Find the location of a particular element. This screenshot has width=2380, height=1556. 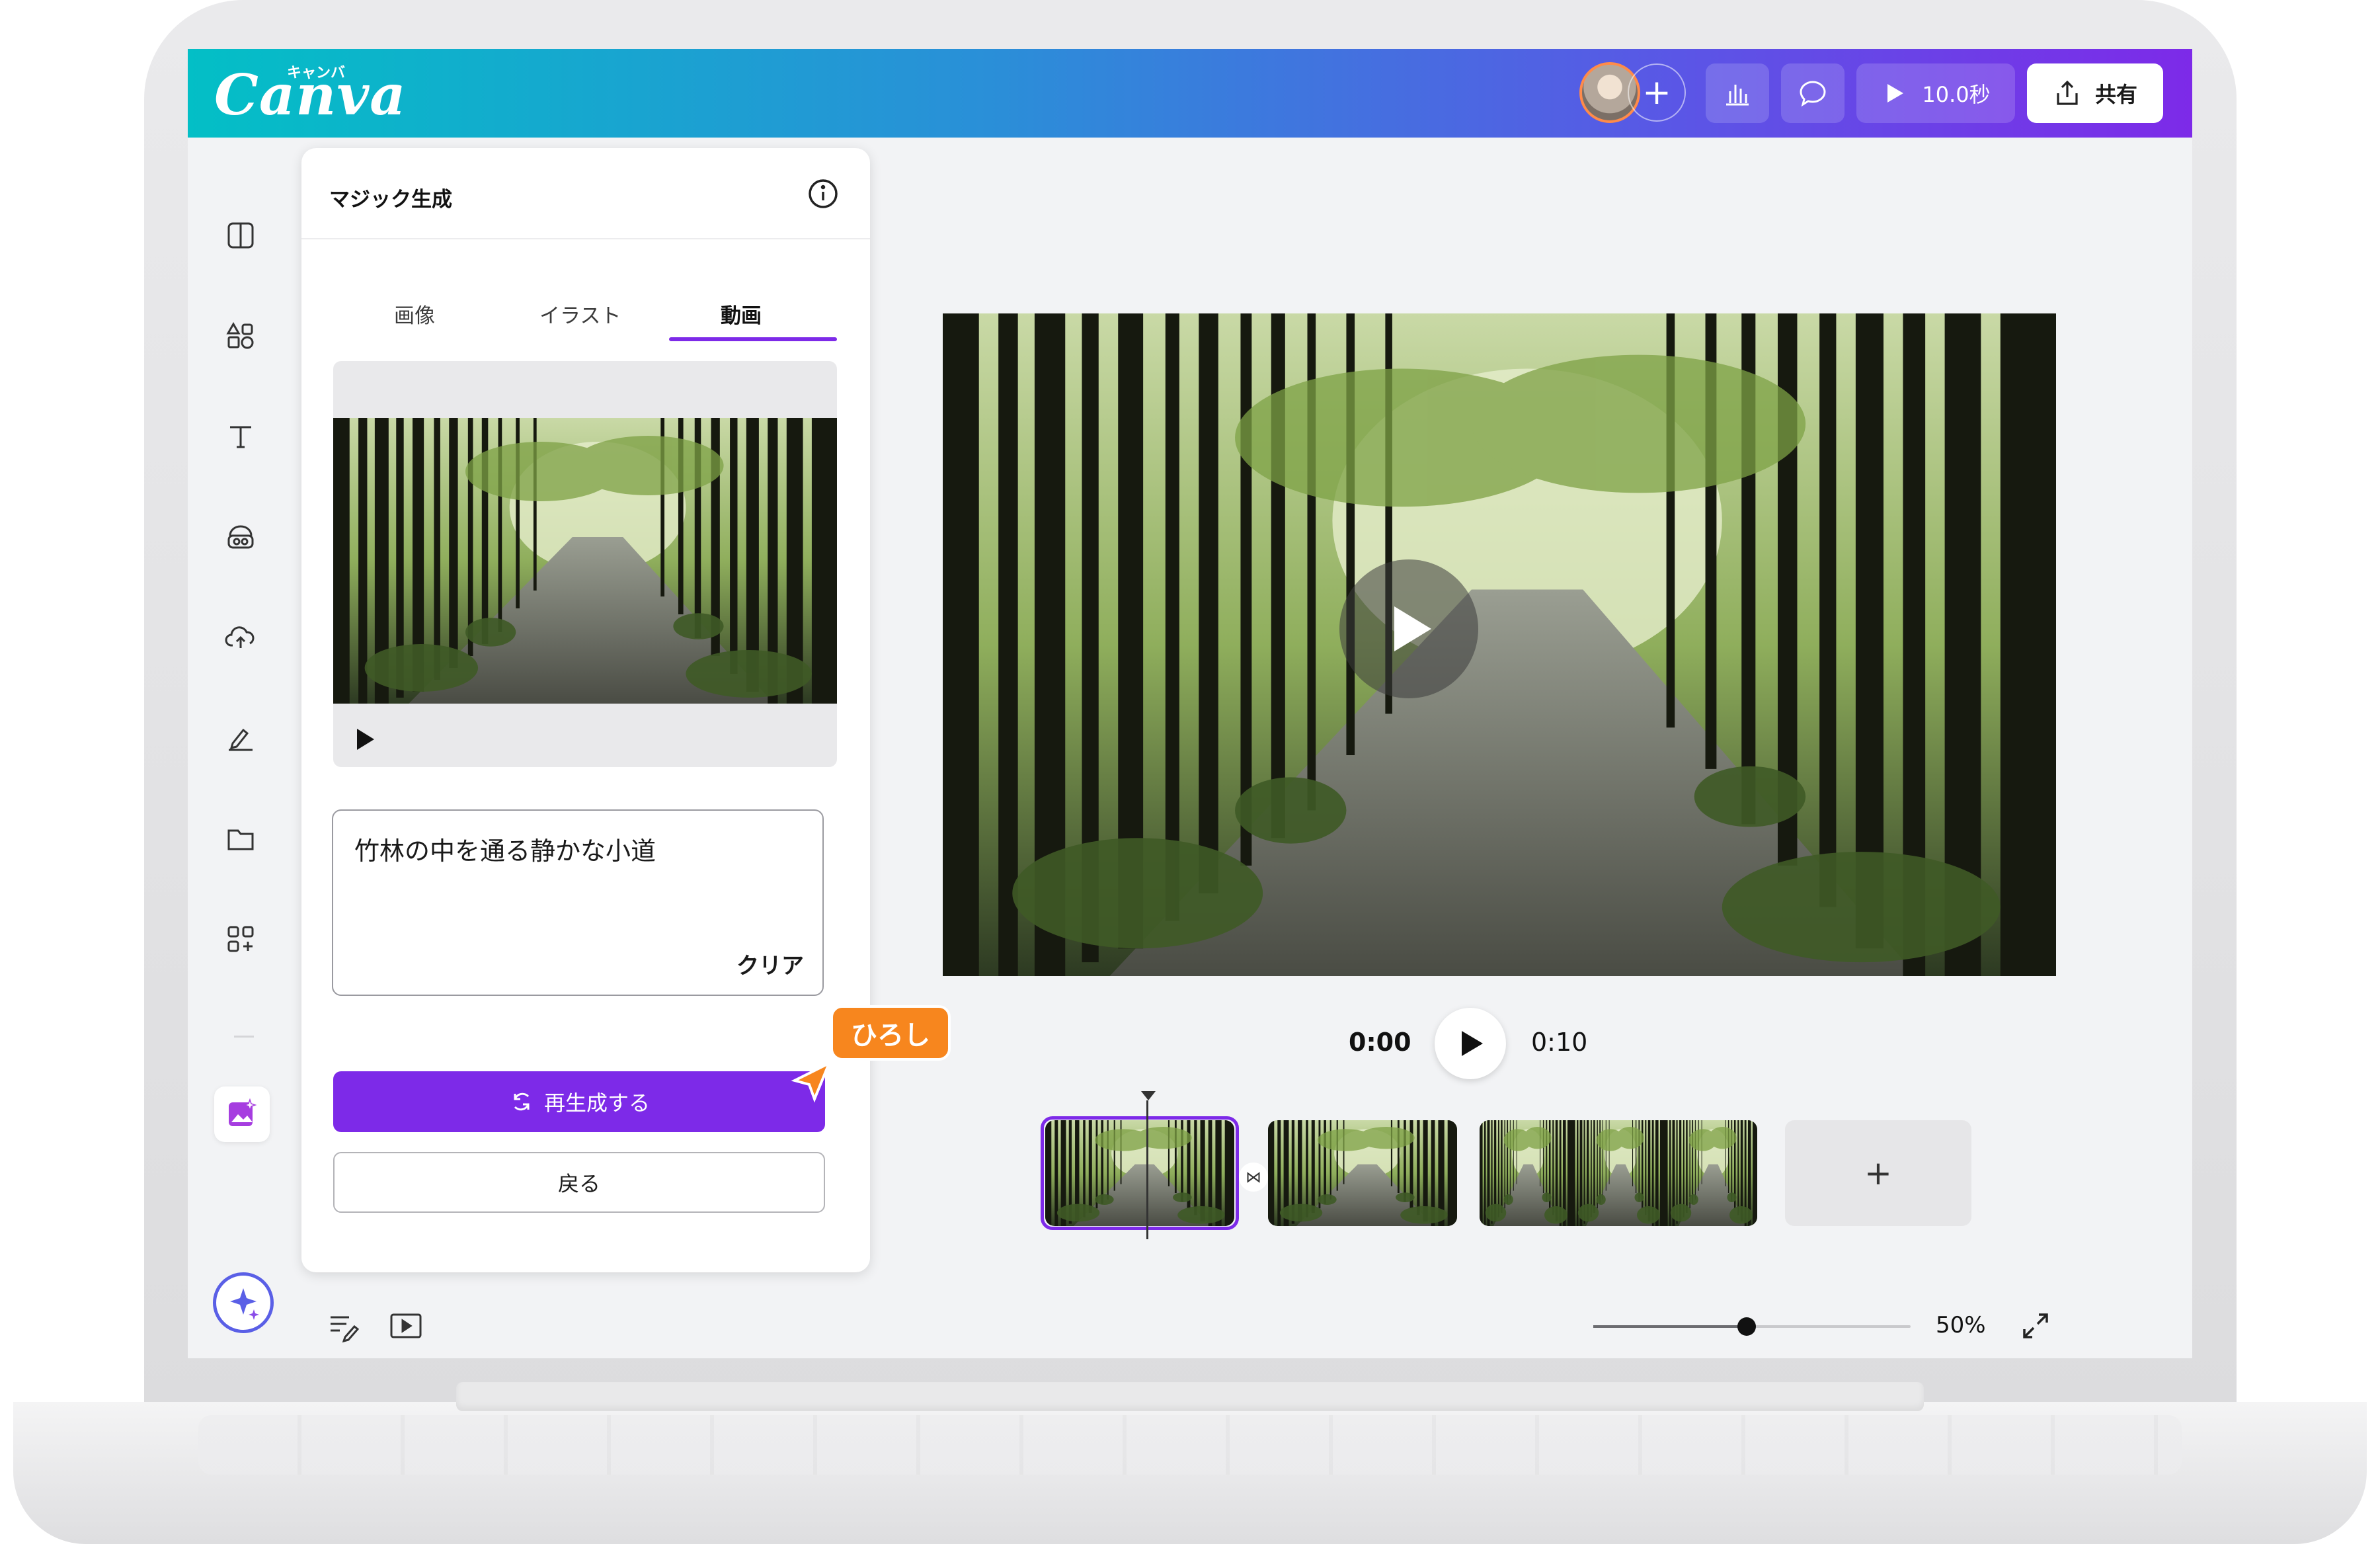

sidebar-divider is located at coordinates (244, 1037).